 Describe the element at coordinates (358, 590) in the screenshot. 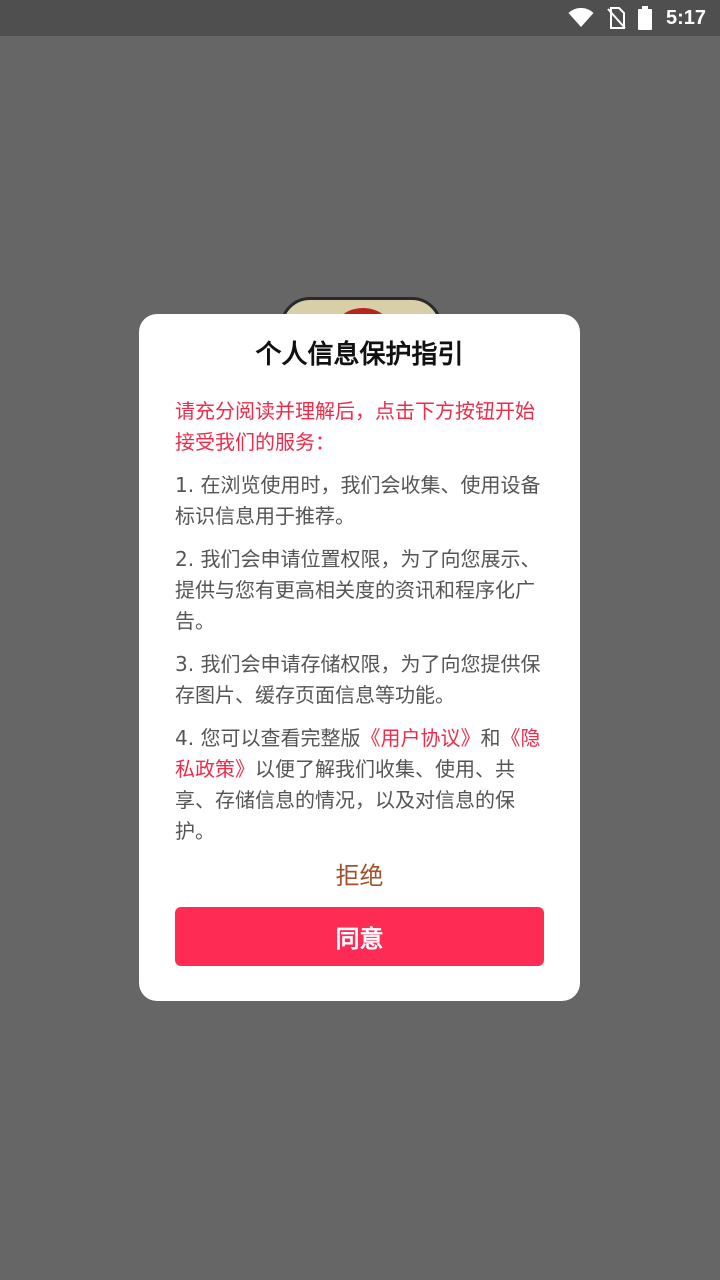

I see `privacy-item-2: 2. 我们会申请位置权限，为了向您展示、提供与您有更高相关度的资讯和程序化广告。` at that location.